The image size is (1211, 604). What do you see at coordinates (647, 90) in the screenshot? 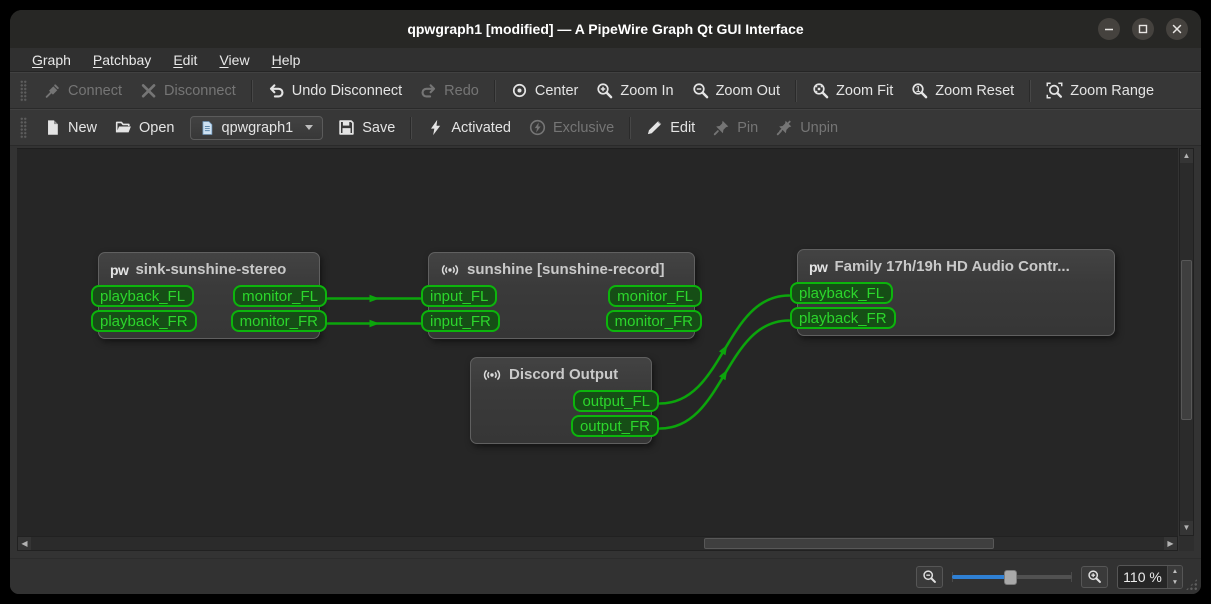
I see `zoom-in-label: Zoom In` at bounding box center [647, 90].